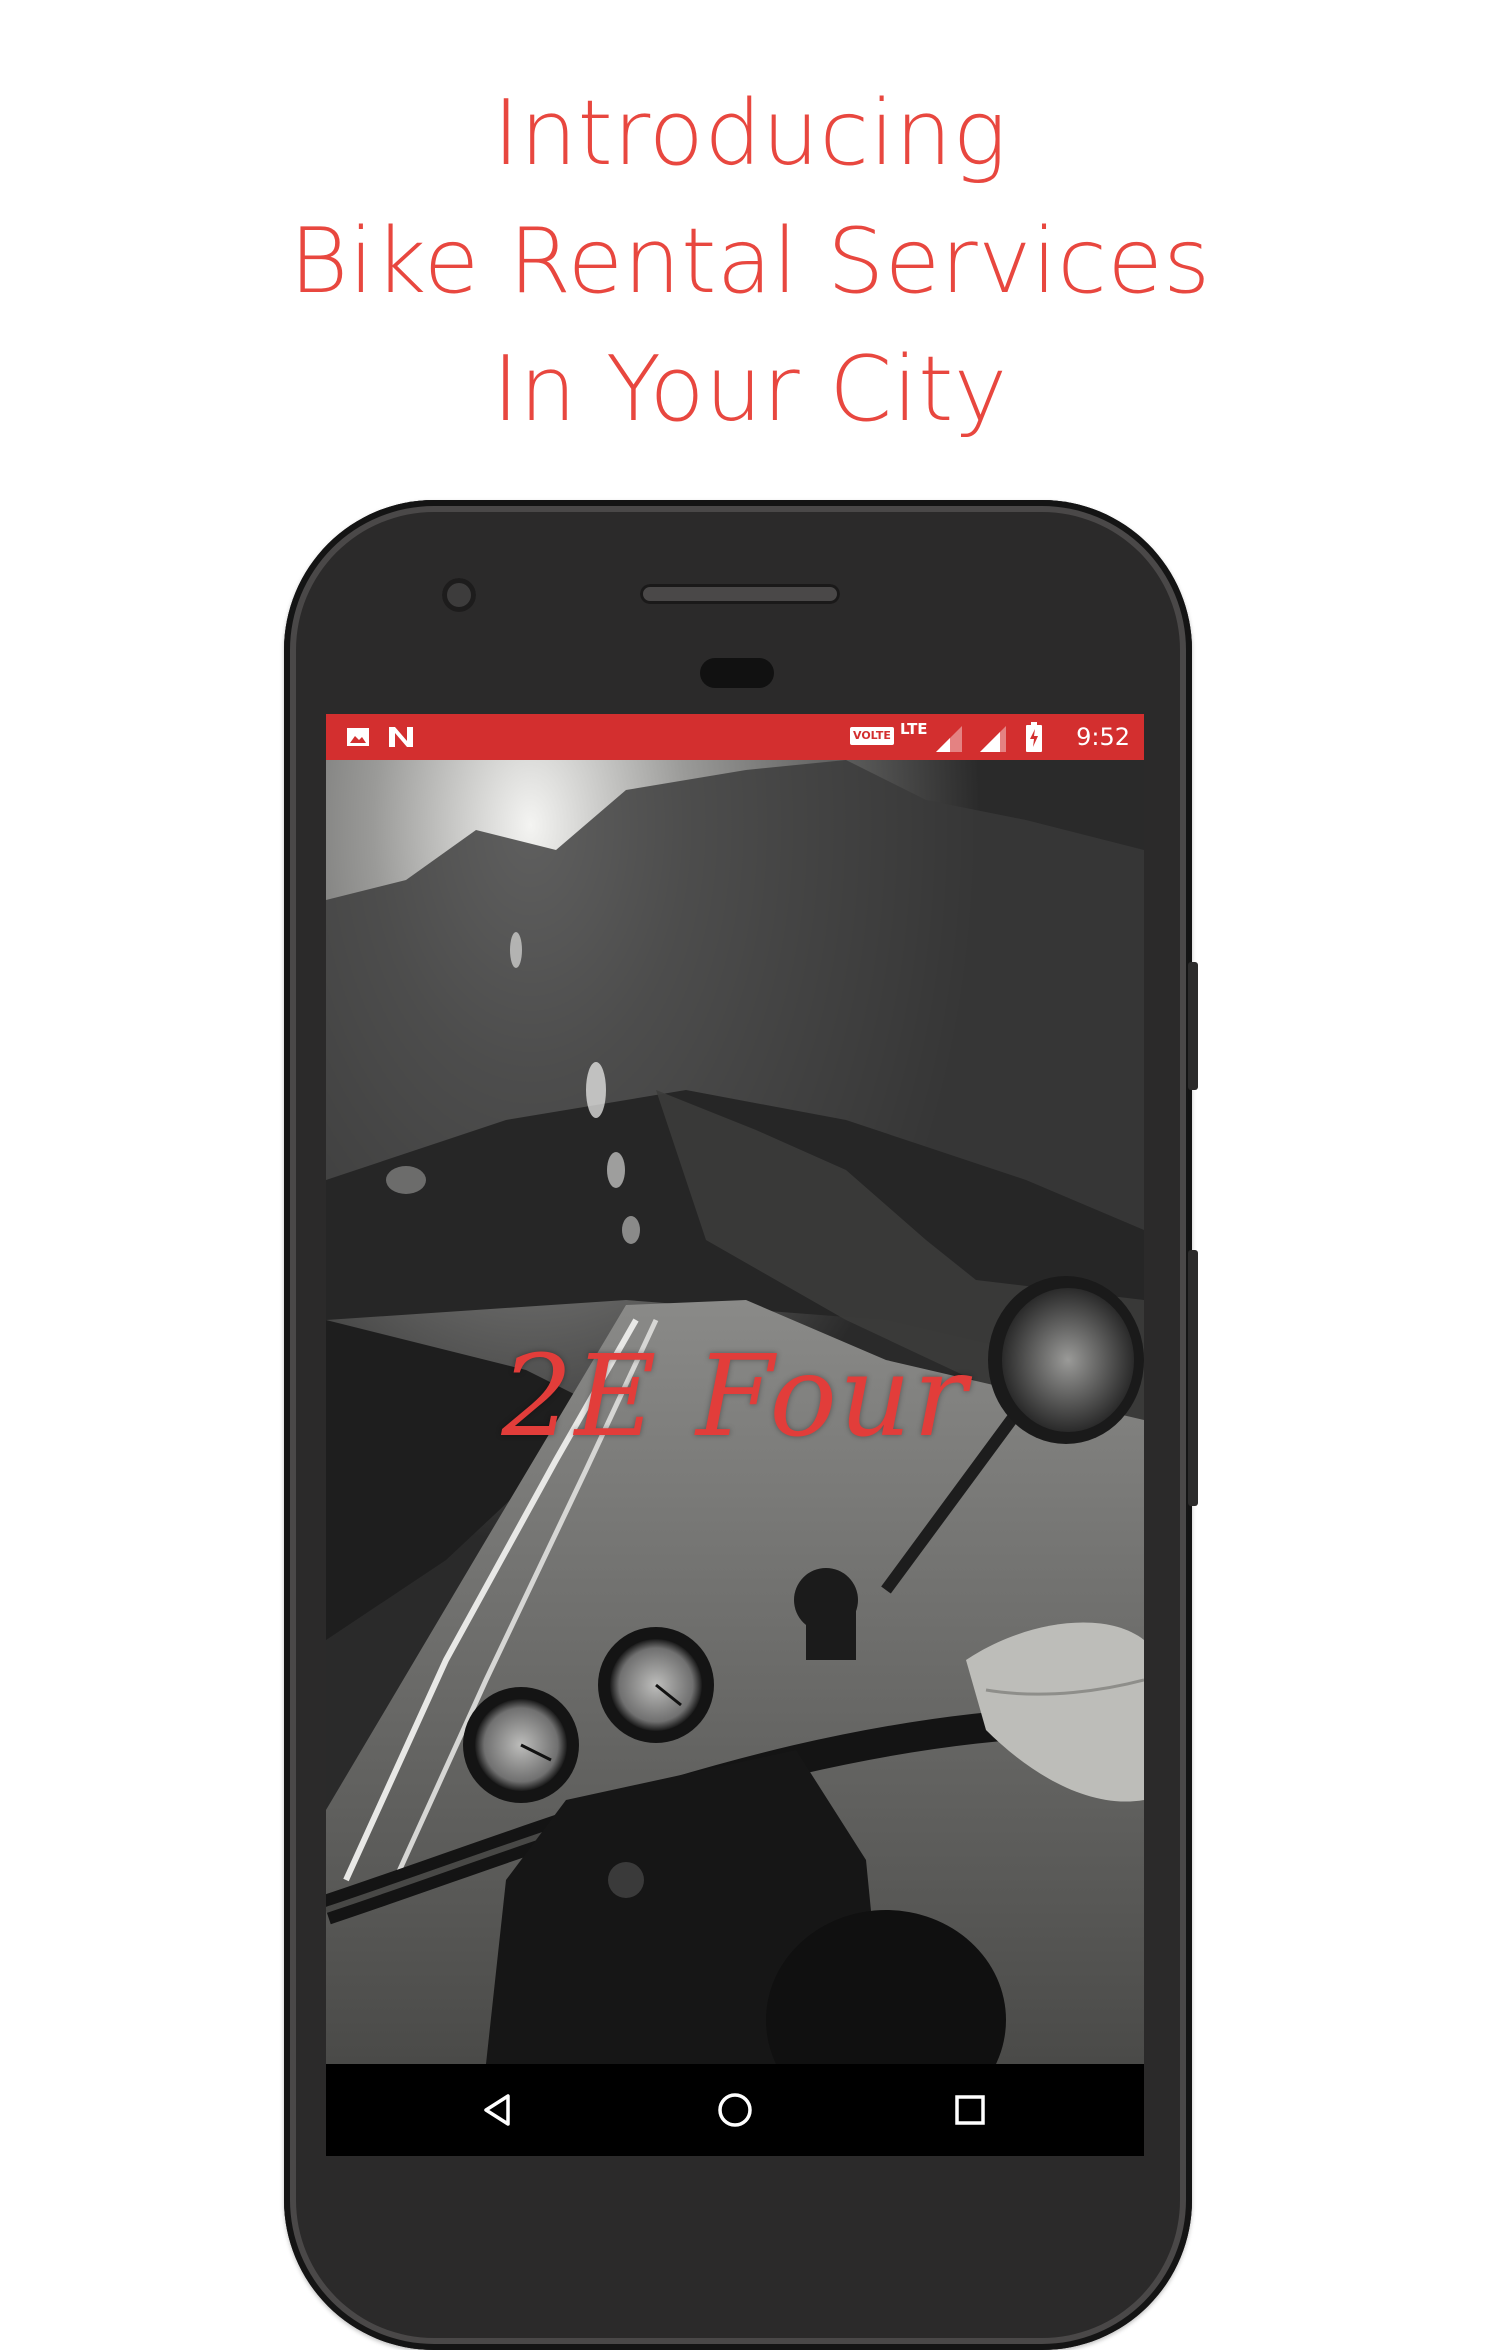 This screenshot has height=2350, width=1500. I want to click on back-icon, so click(498, 2110).